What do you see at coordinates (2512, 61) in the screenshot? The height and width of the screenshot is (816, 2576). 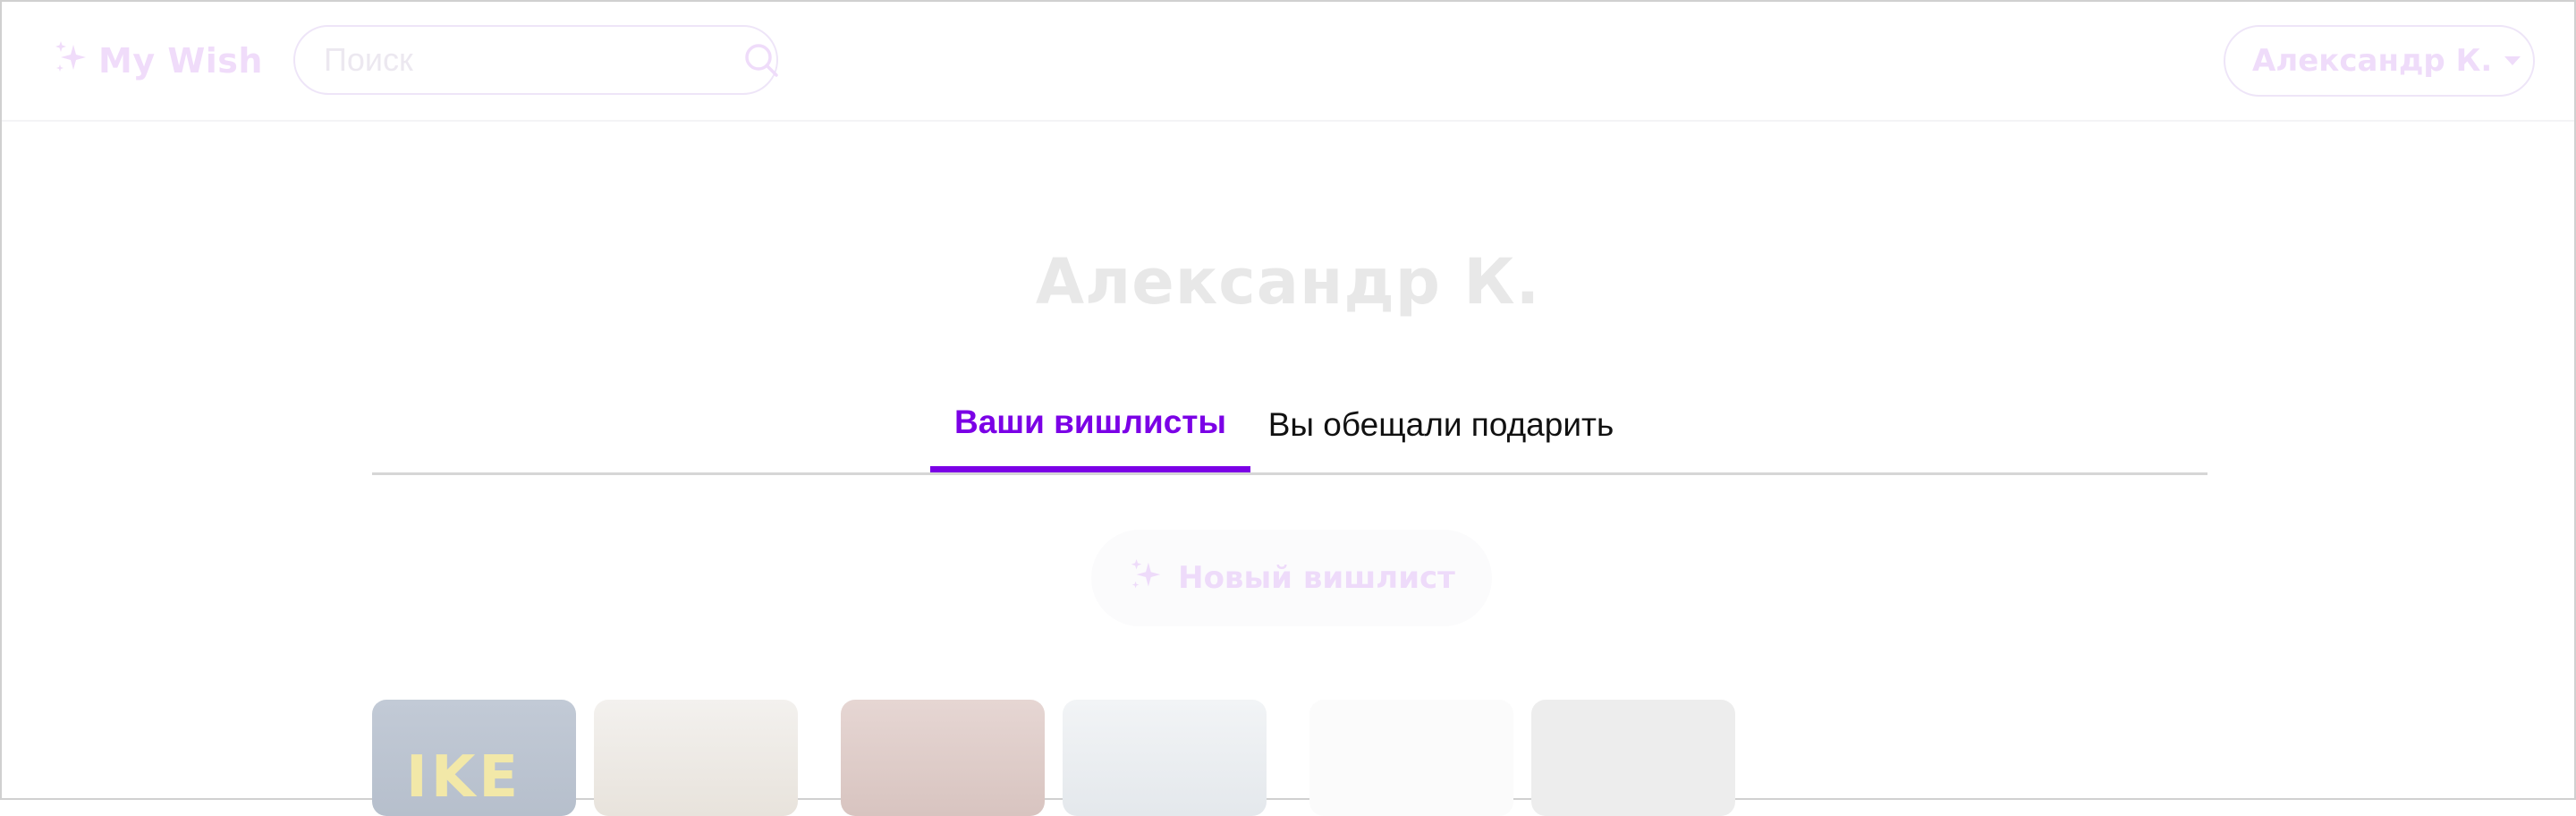 I see `chevron-down-icon` at bounding box center [2512, 61].